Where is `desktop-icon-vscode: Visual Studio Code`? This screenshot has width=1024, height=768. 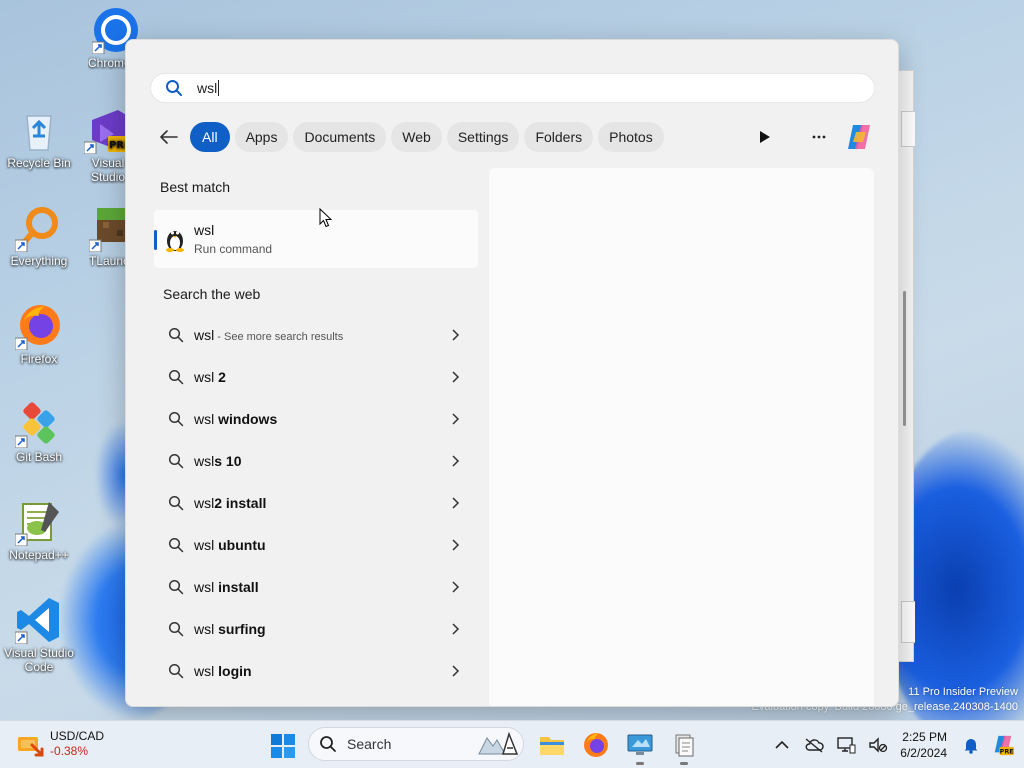 desktop-icon-vscode: Visual Studio Code is located at coordinates (39, 635).